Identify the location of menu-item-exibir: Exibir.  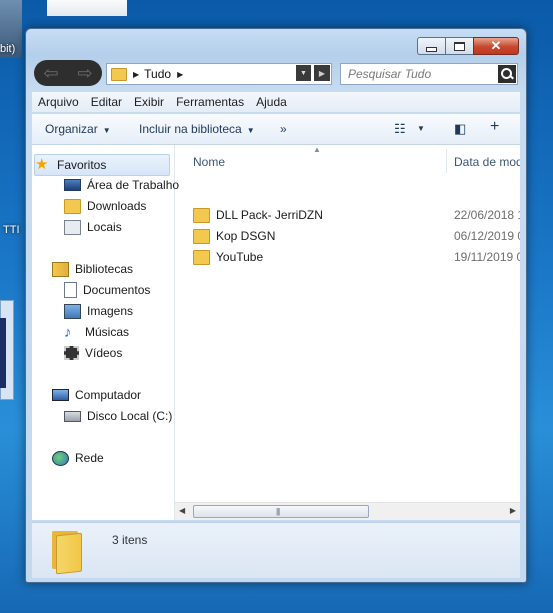
(149, 102).